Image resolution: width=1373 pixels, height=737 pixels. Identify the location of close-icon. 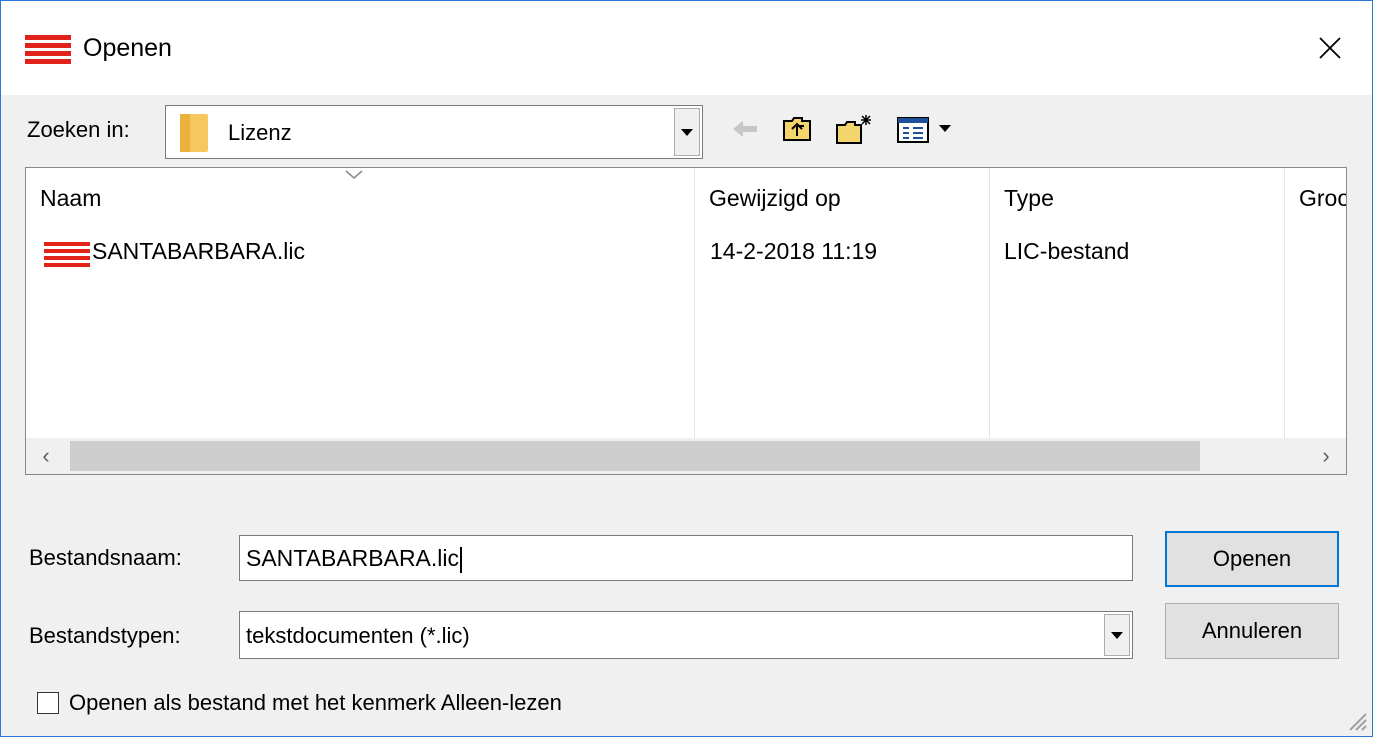
(1330, 48).